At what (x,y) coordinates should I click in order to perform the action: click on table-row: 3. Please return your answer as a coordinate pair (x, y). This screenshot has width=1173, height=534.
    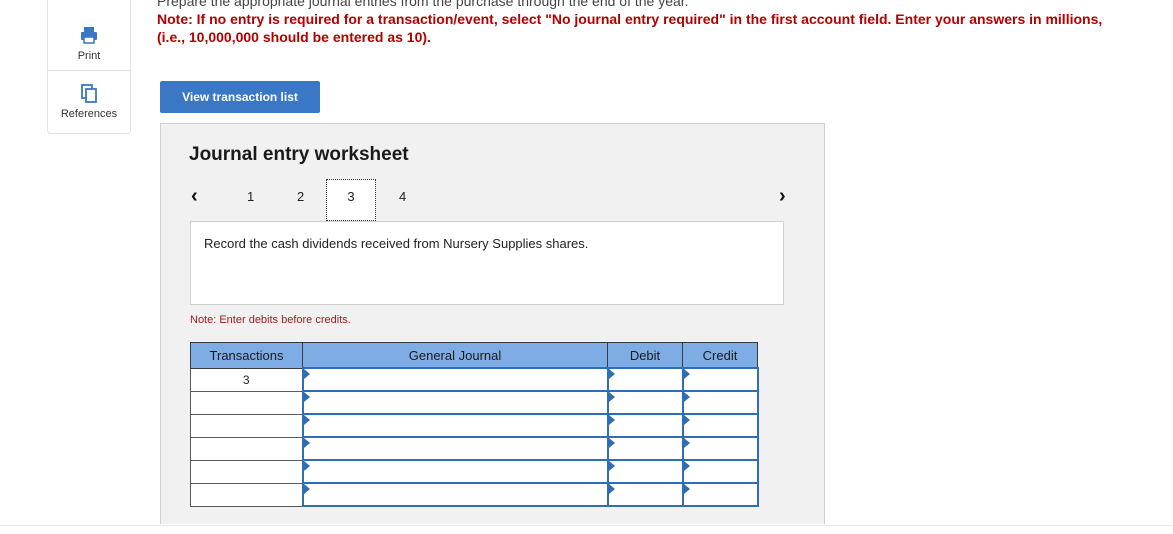
    Looking at the image, I should click on (474, 379).